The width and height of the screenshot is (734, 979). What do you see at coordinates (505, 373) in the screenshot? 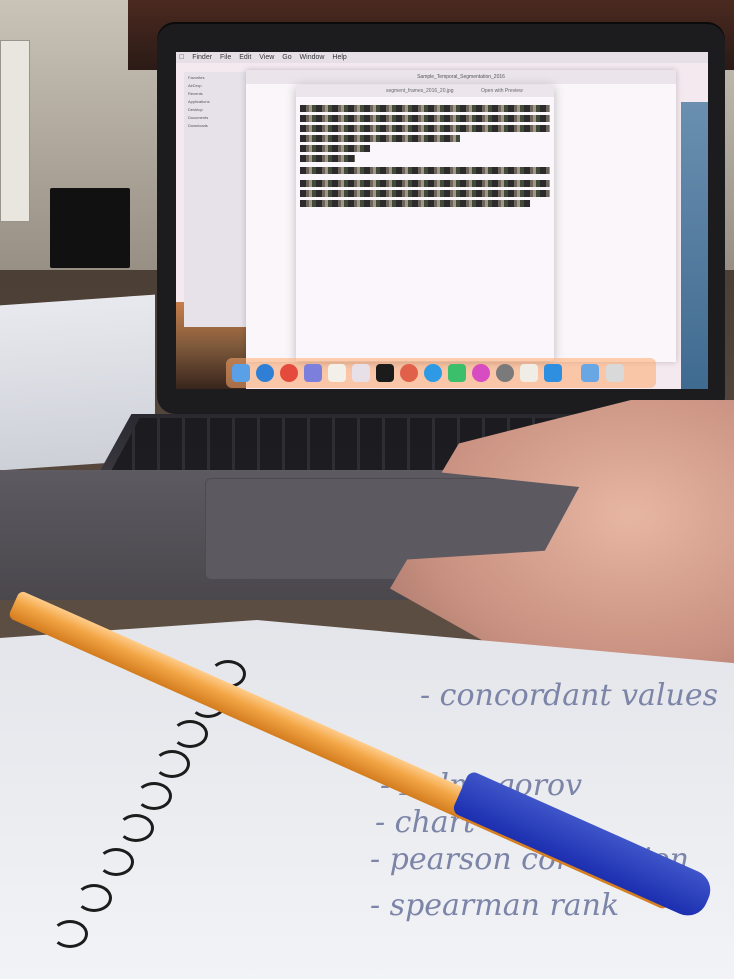
I see `preferences-icon` at bounding box center [505, 373].